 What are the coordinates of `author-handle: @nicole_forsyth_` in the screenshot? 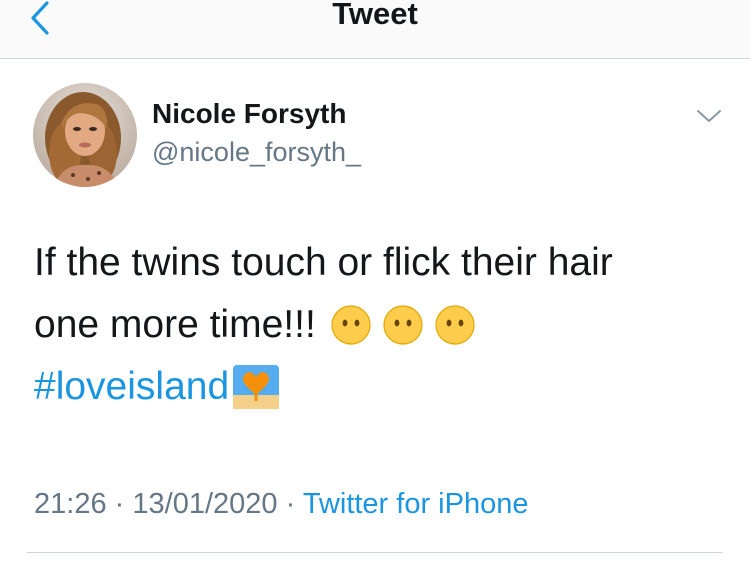 It's located at (256, 152).